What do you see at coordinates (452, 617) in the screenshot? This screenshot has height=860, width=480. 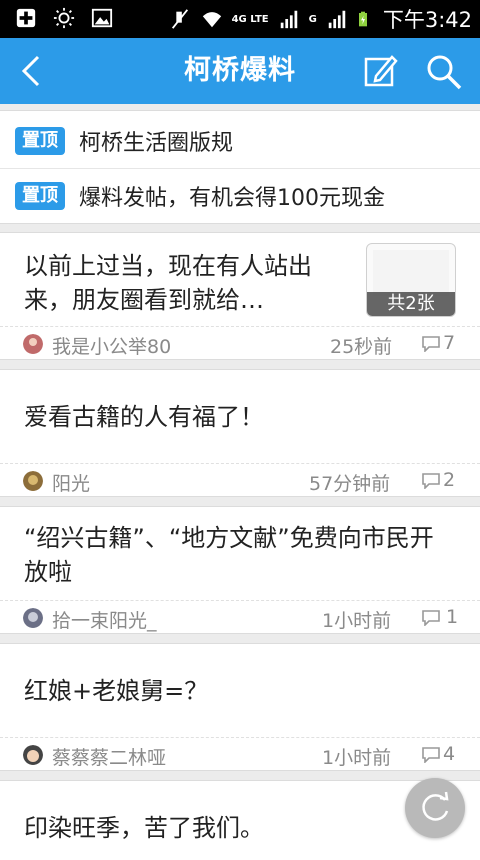 I see `comment-count: 1` at bounding box center [452, 617].